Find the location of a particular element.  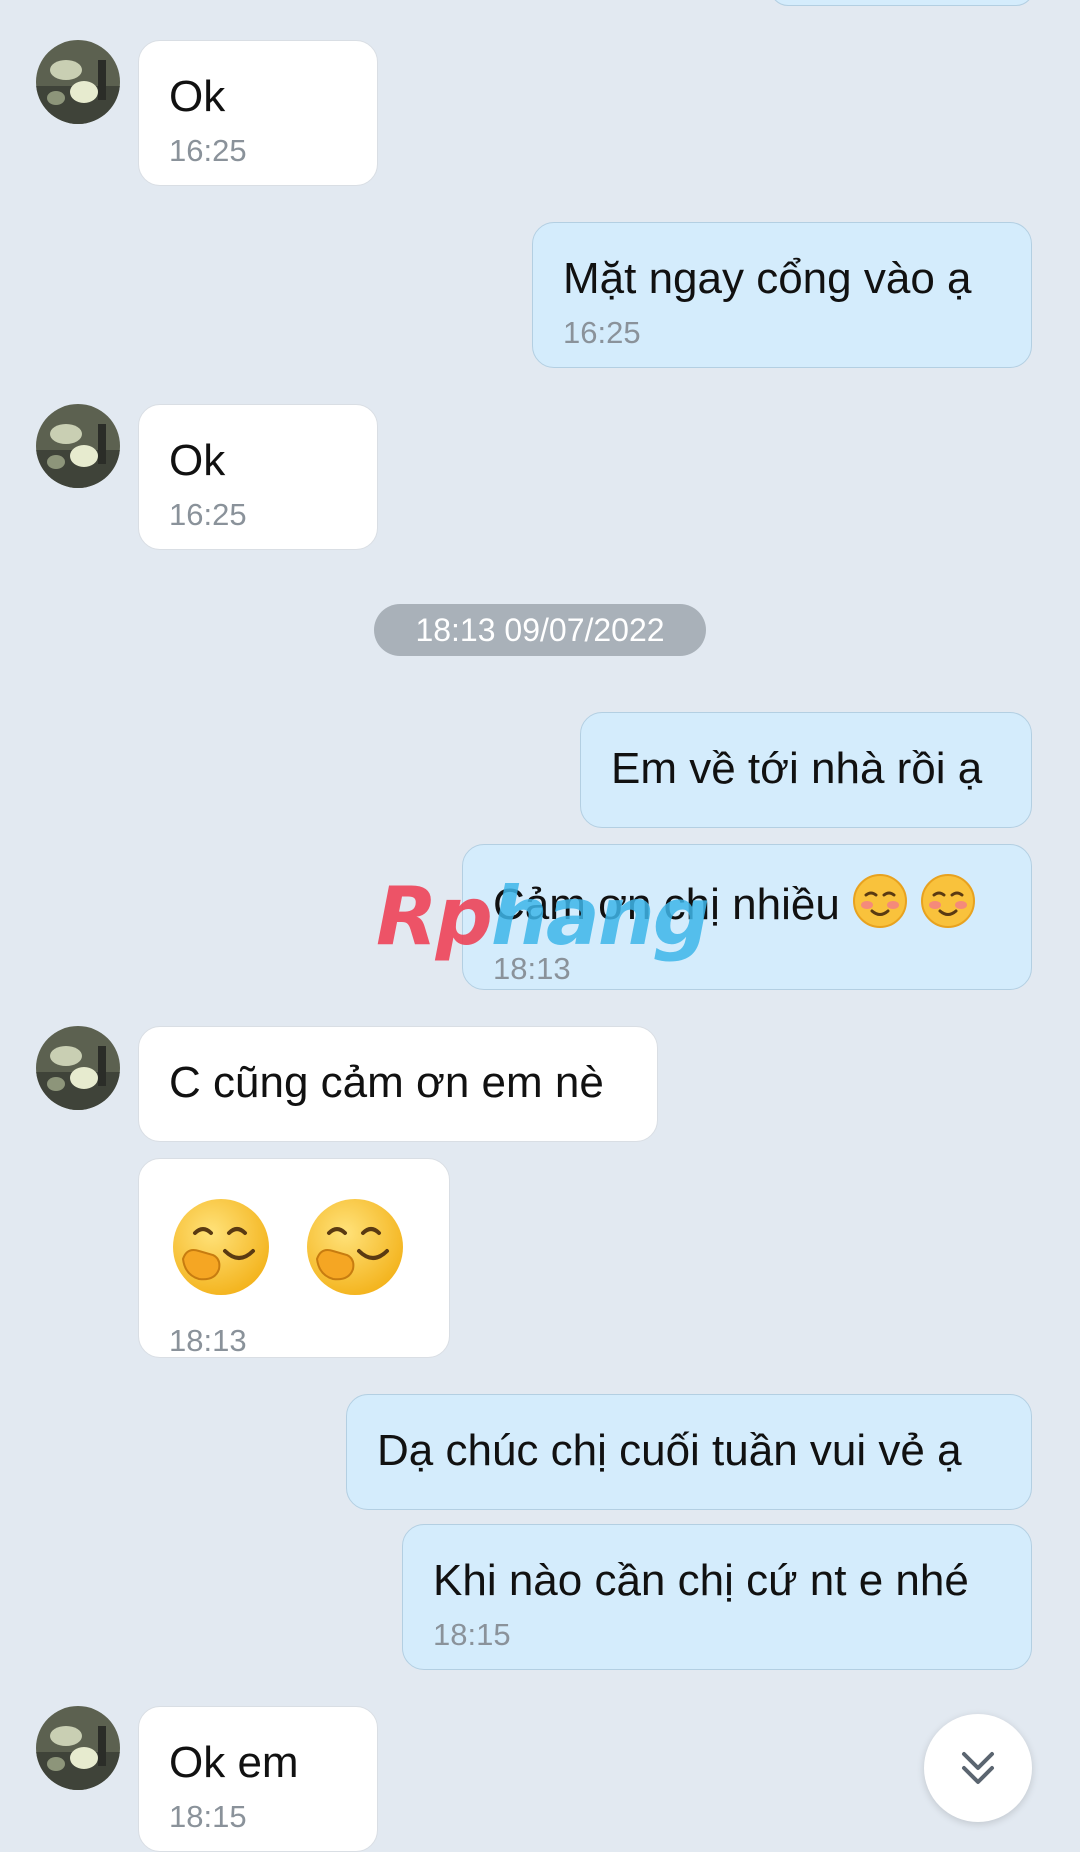

message-bubble-outgoing: Mặt ngay cổng vào ạ 16:25 is located at coordinates (782, 295).